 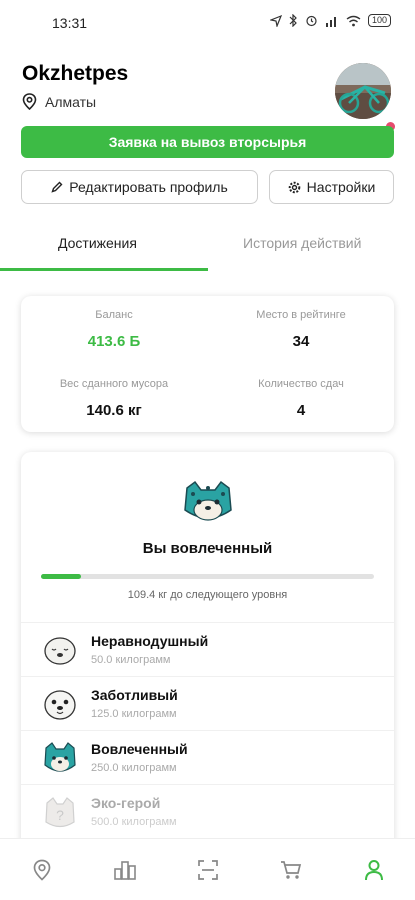 I want to click on balance-label: Баланс, so click(x=114, y=315).